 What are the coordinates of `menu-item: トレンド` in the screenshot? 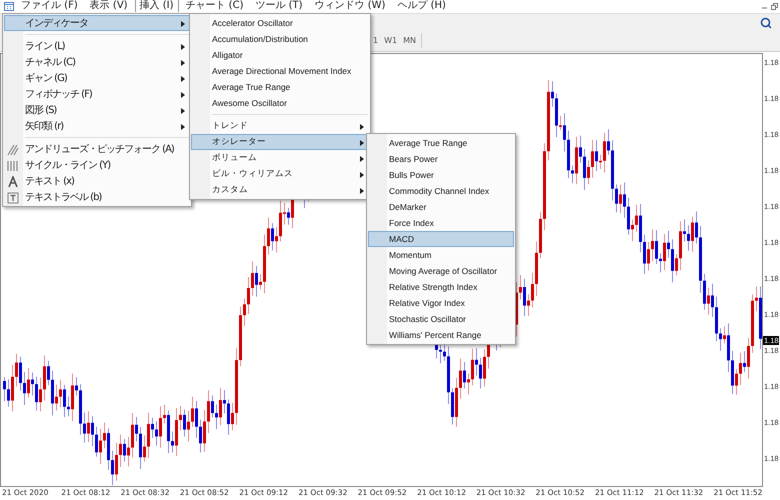 It's located at (280, 126).